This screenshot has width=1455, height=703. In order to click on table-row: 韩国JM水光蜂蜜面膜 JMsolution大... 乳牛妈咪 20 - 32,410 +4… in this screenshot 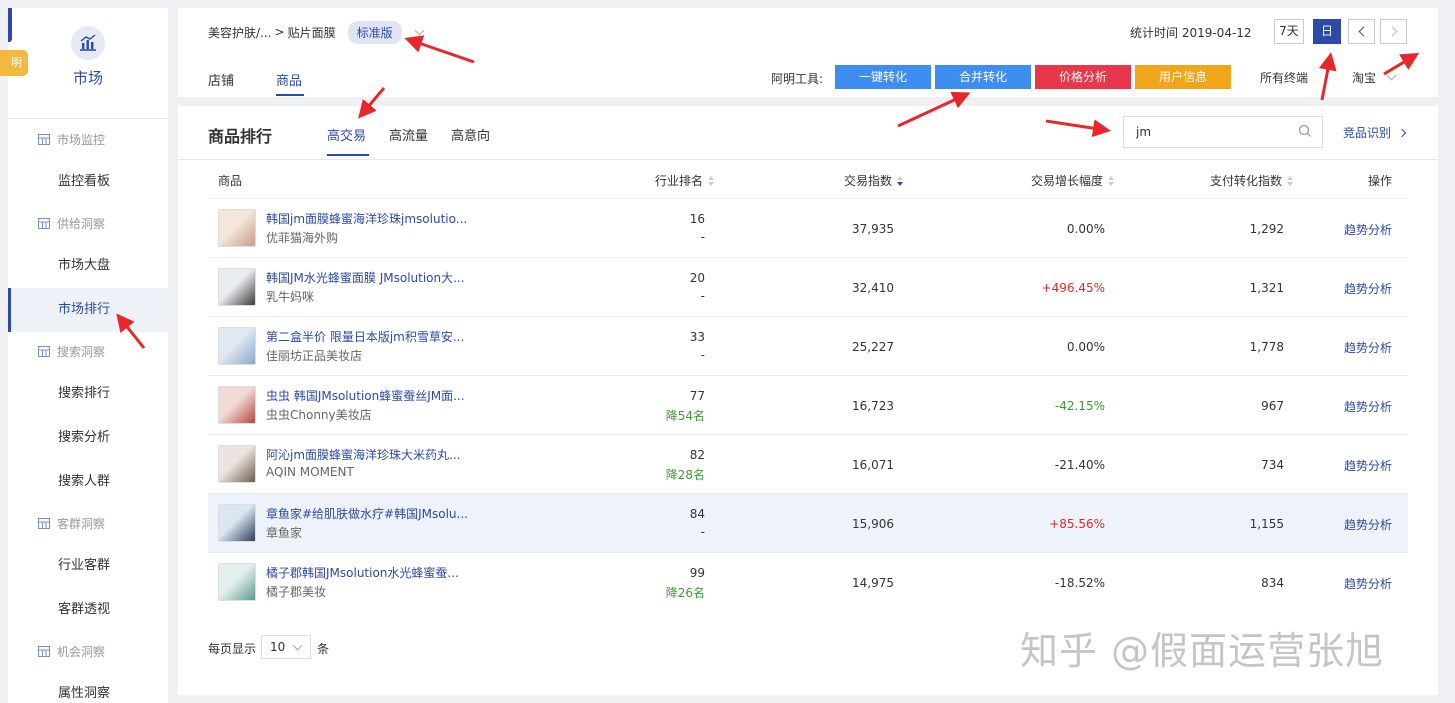, I will do `click(808, 286)`.